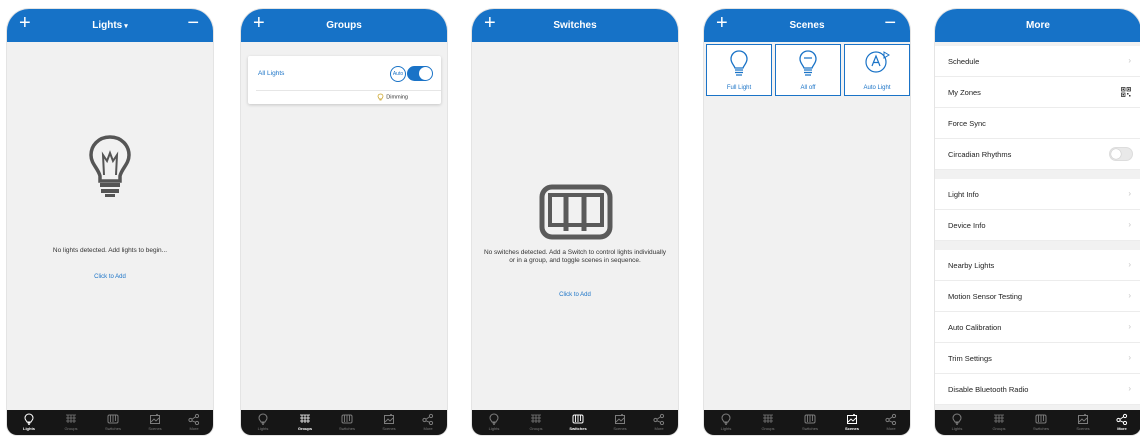 The image size is (1140, 438). What do you see at coordinates (1037, 61) in the screenshot?
I see `row-schedule: Schedule ›` at bounding box center [1037, 61].